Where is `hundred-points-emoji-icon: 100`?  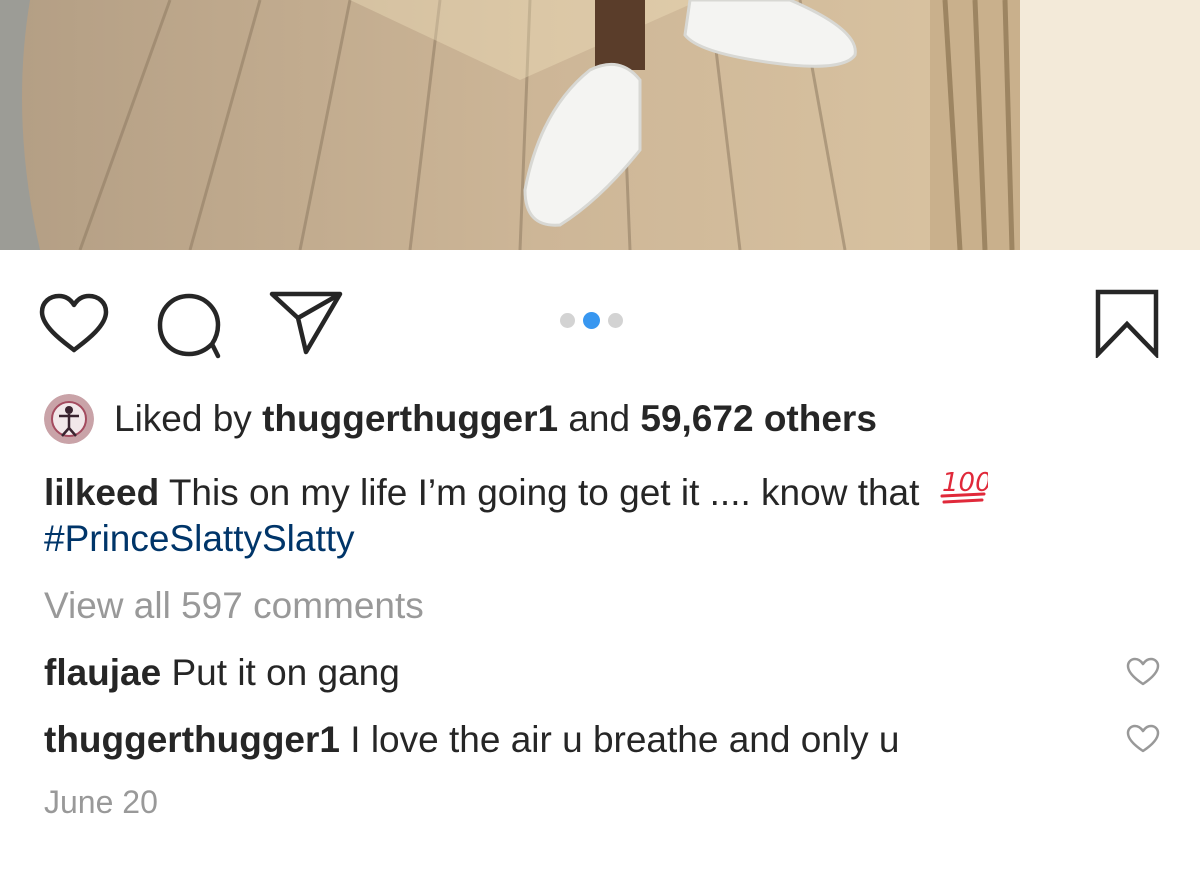
hundred-points-emoji-icon: 100 is located at coordinates (965, 490).